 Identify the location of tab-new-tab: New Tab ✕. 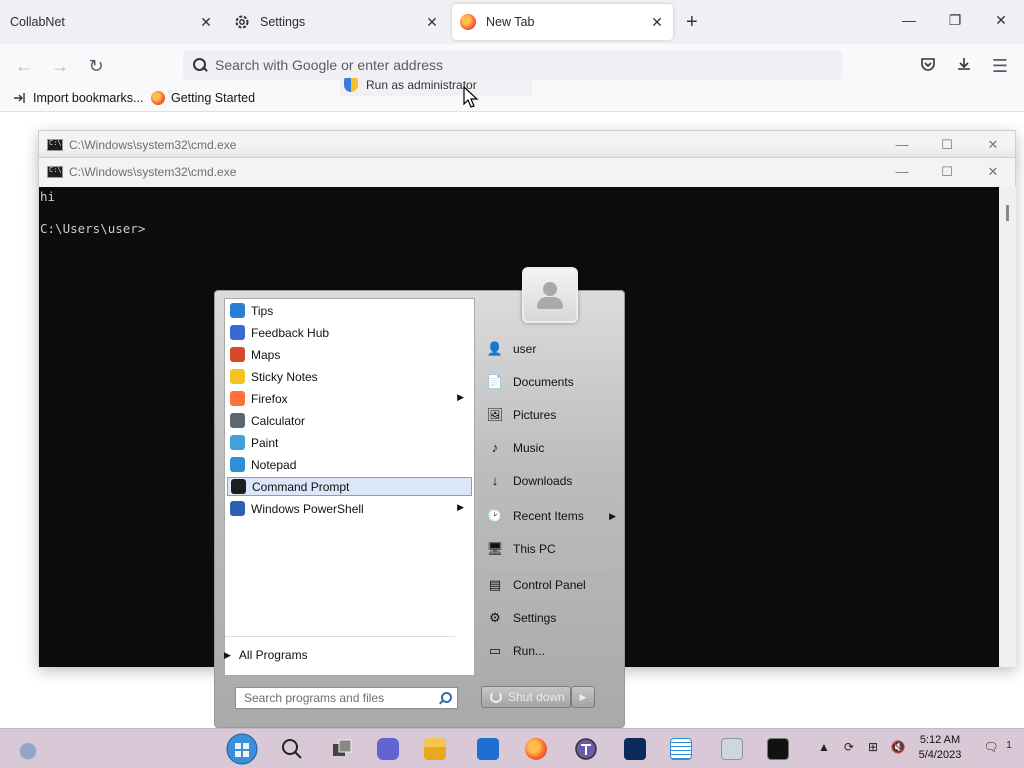
(562, 22).